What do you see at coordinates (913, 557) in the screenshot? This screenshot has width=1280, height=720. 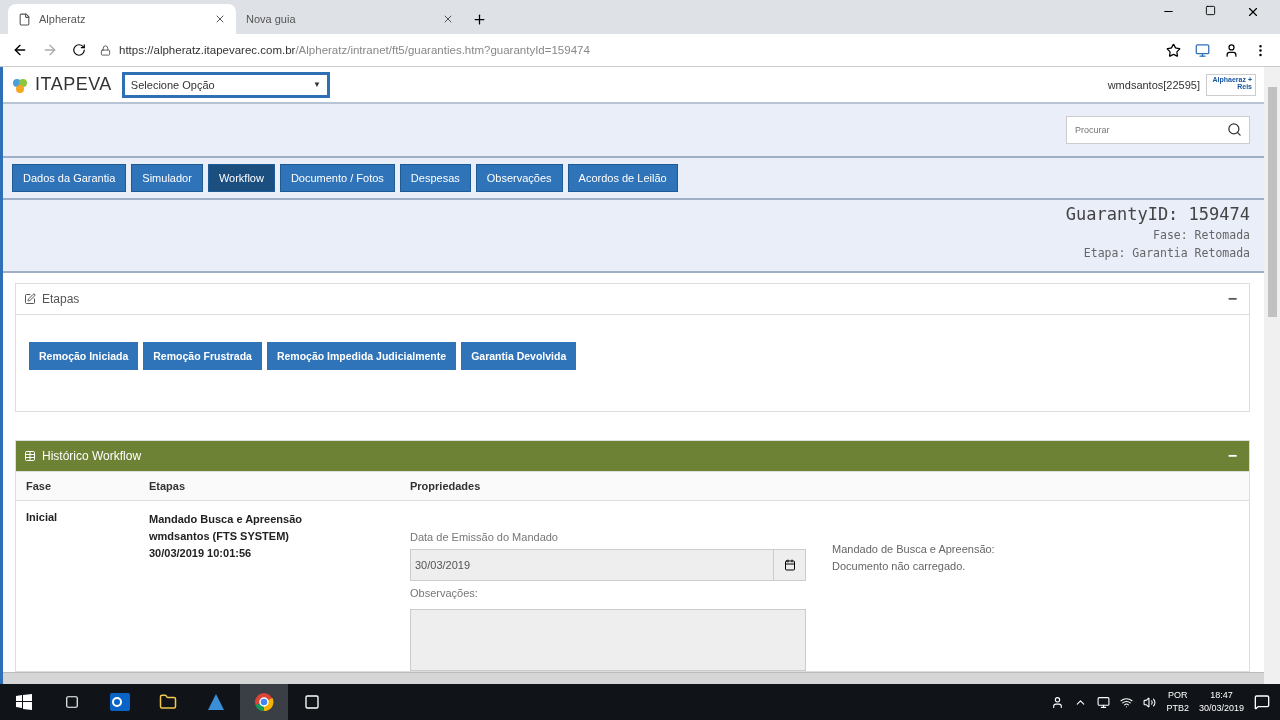 I see `document-status: Mandado de Busca e Apreensão: Documento não carregado.` at bounding box center [913, 557].